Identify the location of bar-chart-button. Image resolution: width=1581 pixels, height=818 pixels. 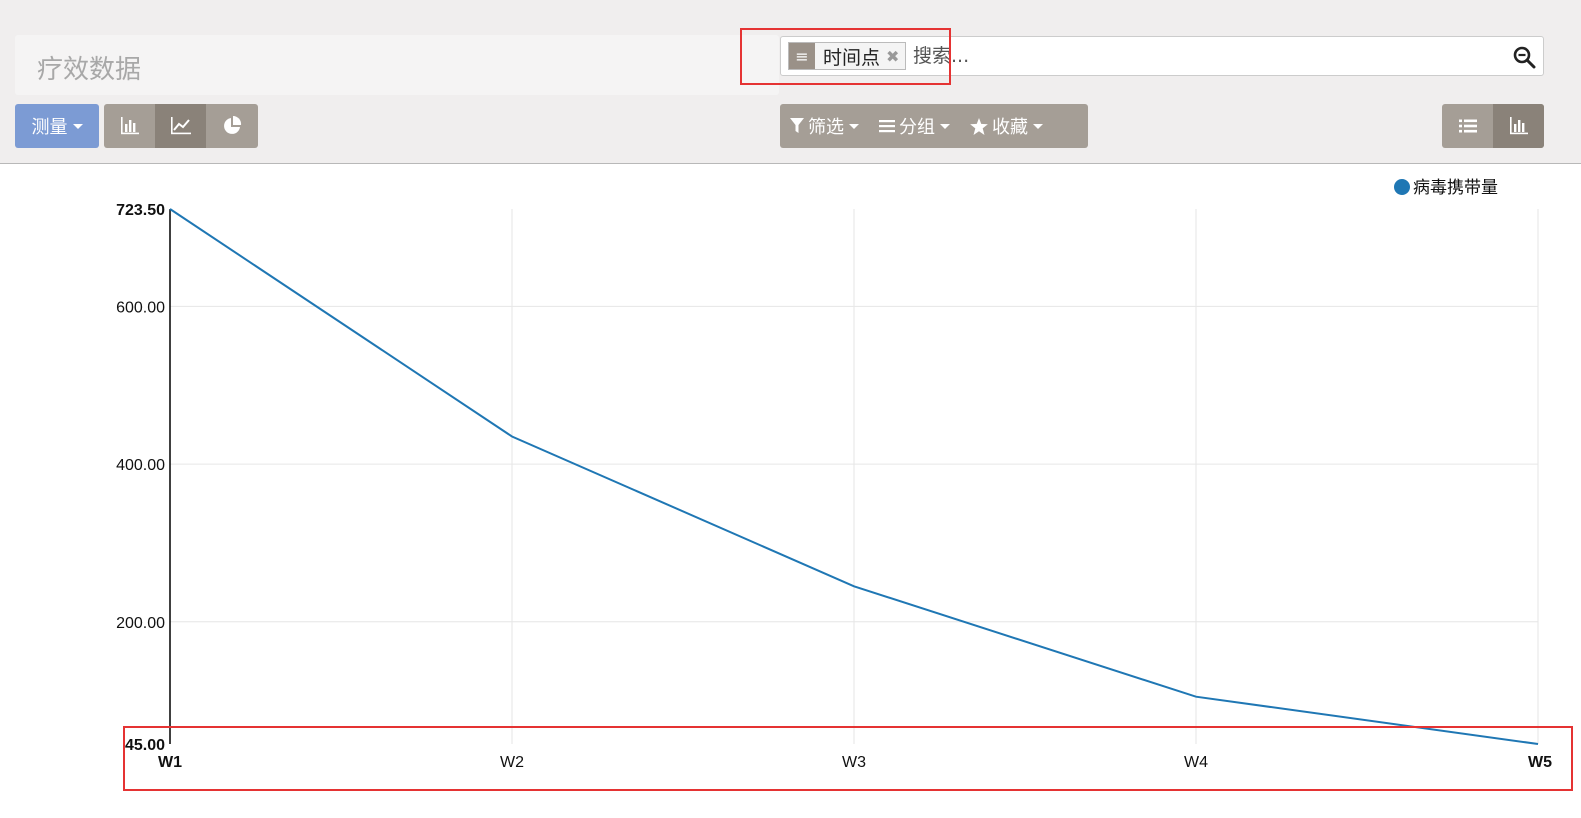
(129, 126).